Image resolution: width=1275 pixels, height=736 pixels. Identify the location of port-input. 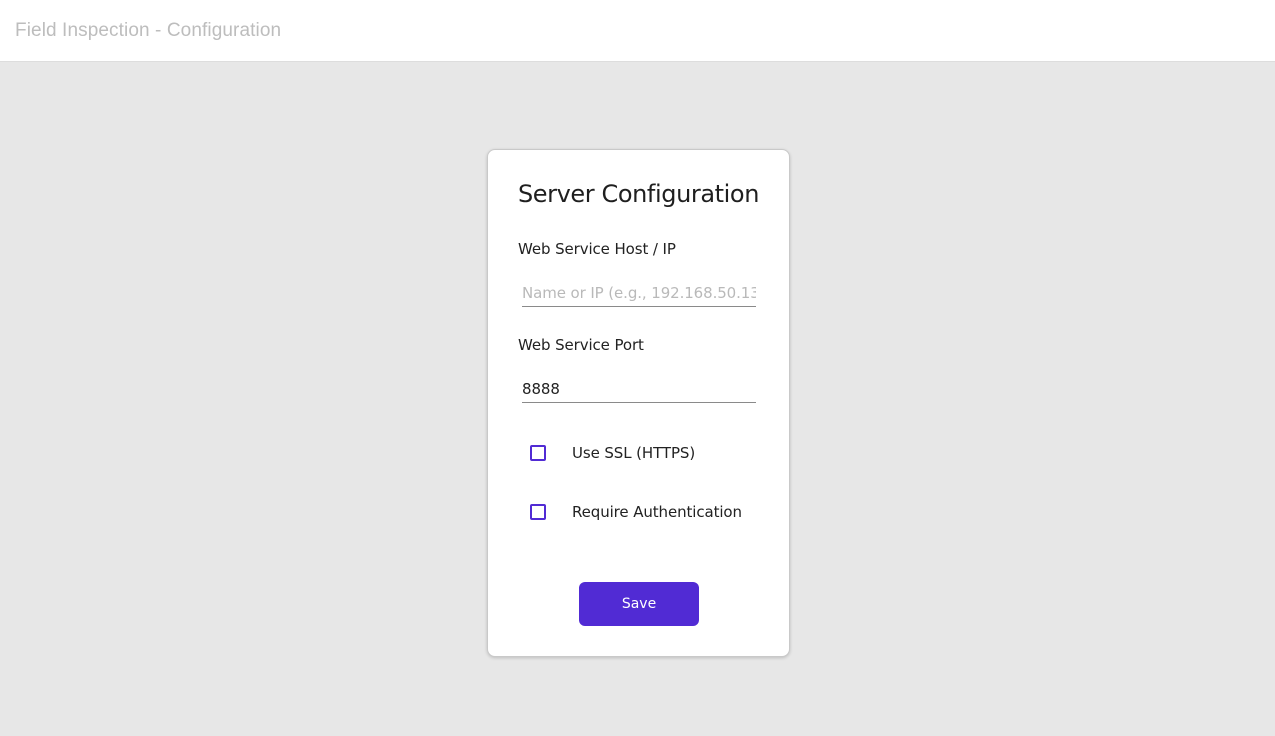
(639, 389).